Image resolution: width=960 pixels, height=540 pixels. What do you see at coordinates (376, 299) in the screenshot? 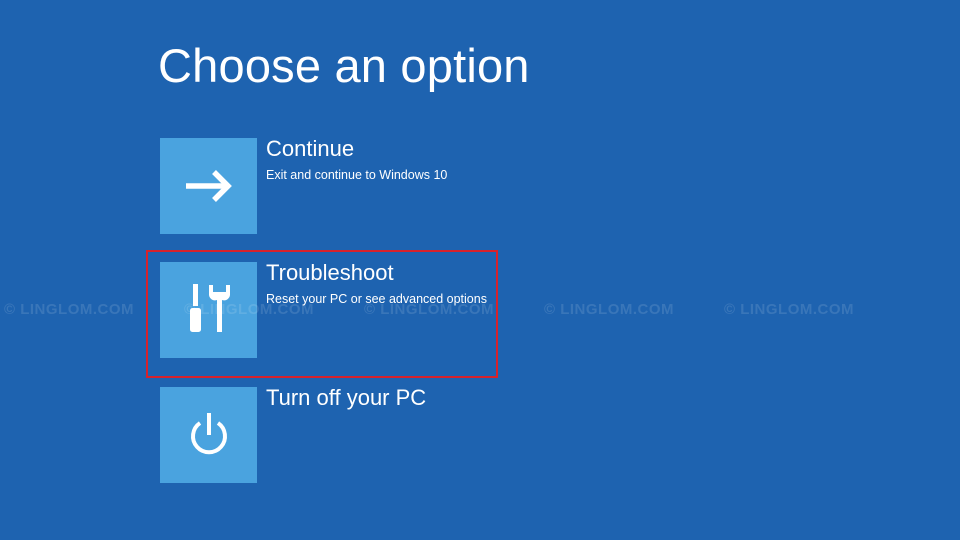
I see `troubleshoot-description: Reset your PC or see advanced options` at bounding box center [376, 299].